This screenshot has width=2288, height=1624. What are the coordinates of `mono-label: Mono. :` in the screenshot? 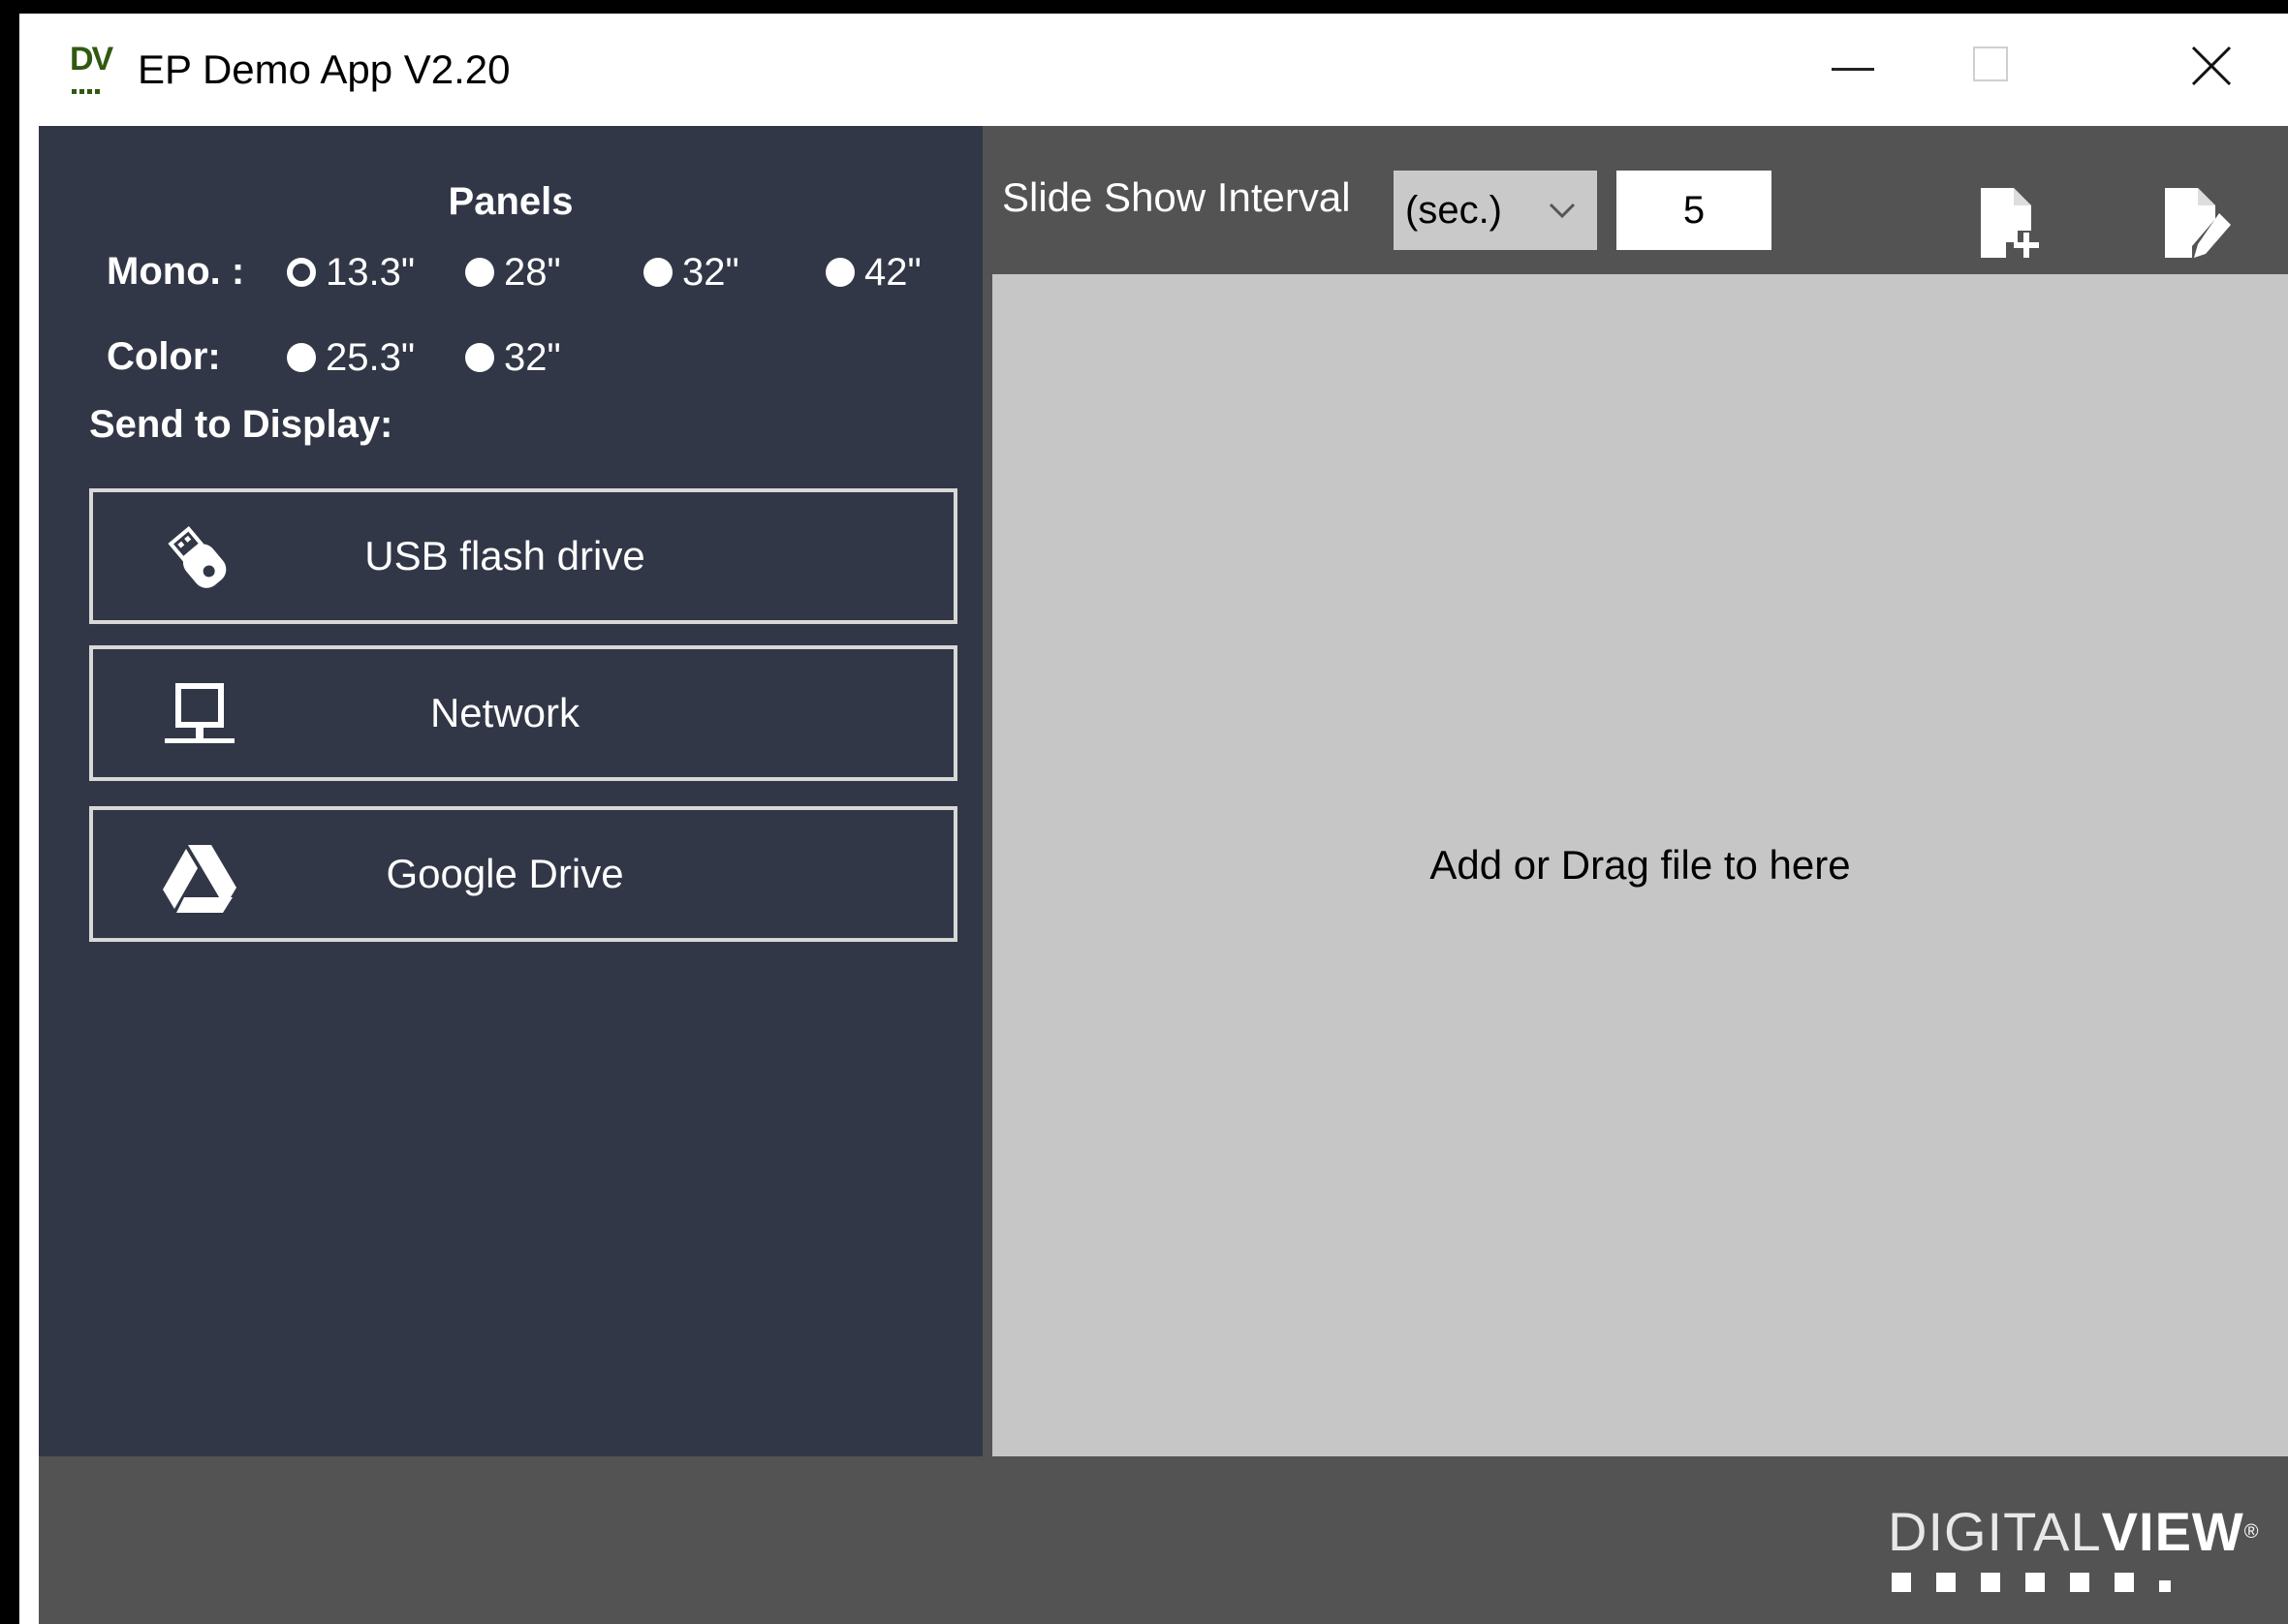 It's located at (176, 271).